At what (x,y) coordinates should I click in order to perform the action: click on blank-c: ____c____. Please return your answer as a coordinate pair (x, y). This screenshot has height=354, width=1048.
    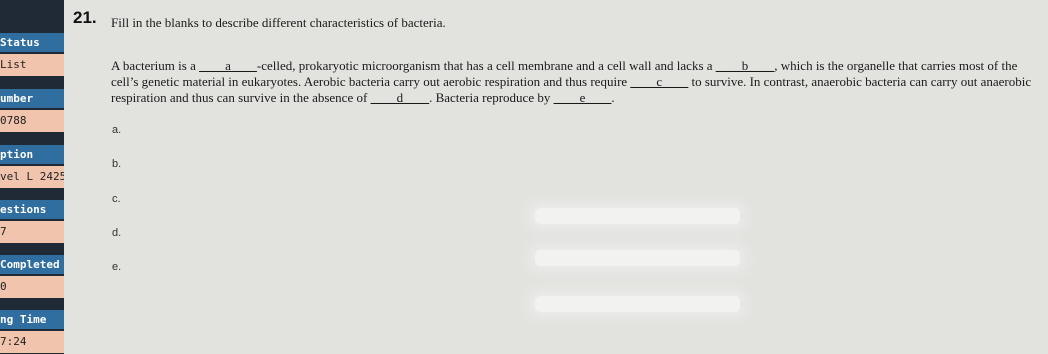
    Looking at the image, I should click on (659, 81).